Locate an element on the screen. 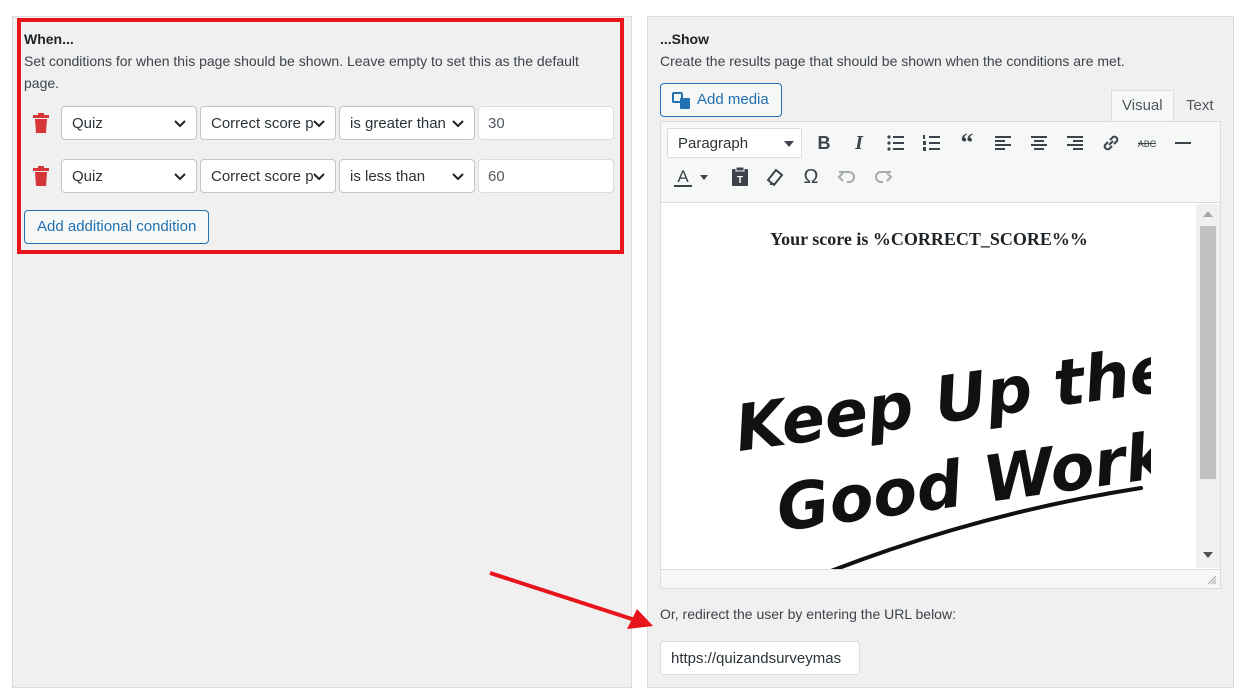 Image resolution: width=1240 pixels, height=697 pixels. editor-heading: Your score is %CORRECT_SCORE%% is located at coordinates (929, 239).